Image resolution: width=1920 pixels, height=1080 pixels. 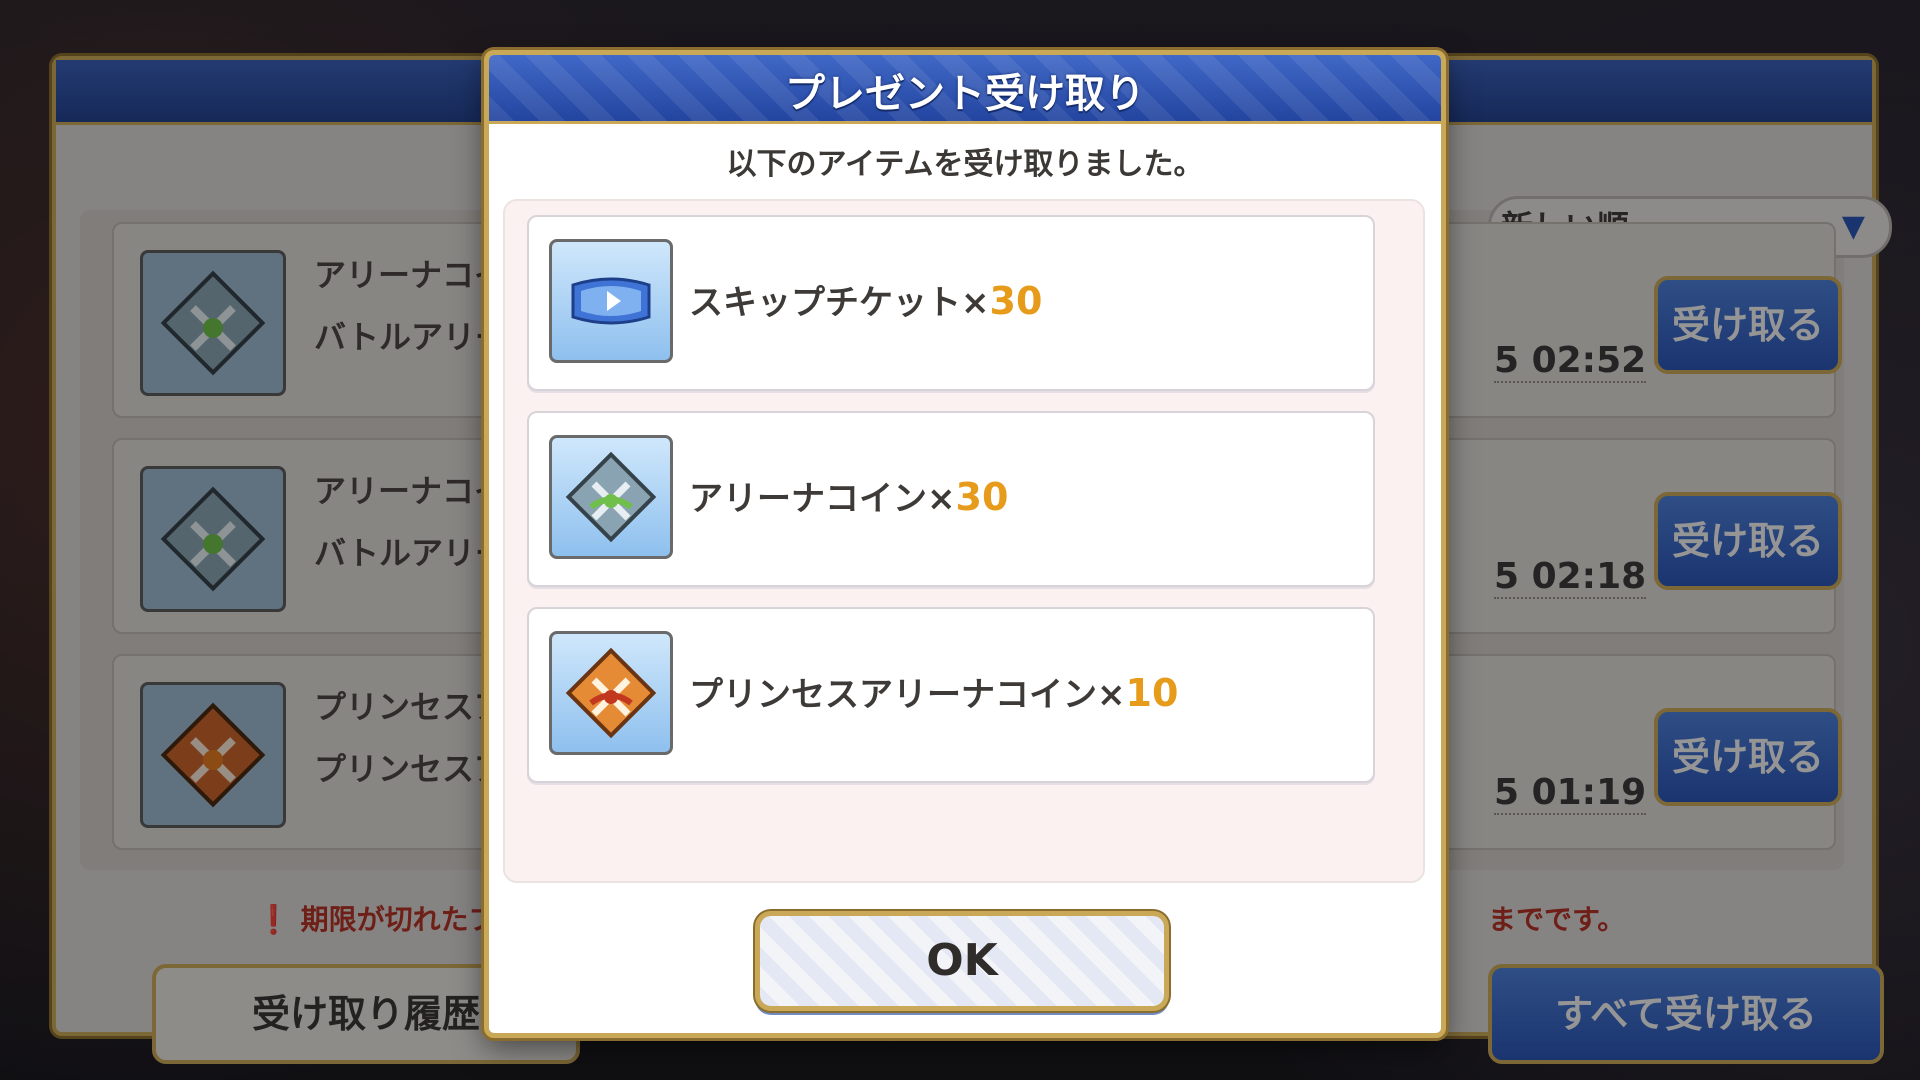 I want to click on dialog-title: プレゼント受け取り, so click(x=965, y=94).